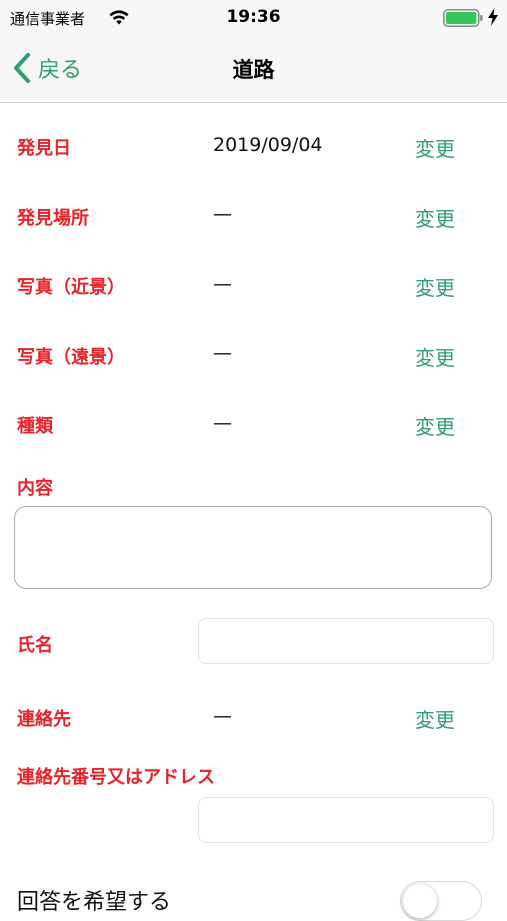 This screenshot has width=507, height=921. Describe the element at coordinates (435, 718) in the screenshot. I see `change-contact-button: 変更` at that location.